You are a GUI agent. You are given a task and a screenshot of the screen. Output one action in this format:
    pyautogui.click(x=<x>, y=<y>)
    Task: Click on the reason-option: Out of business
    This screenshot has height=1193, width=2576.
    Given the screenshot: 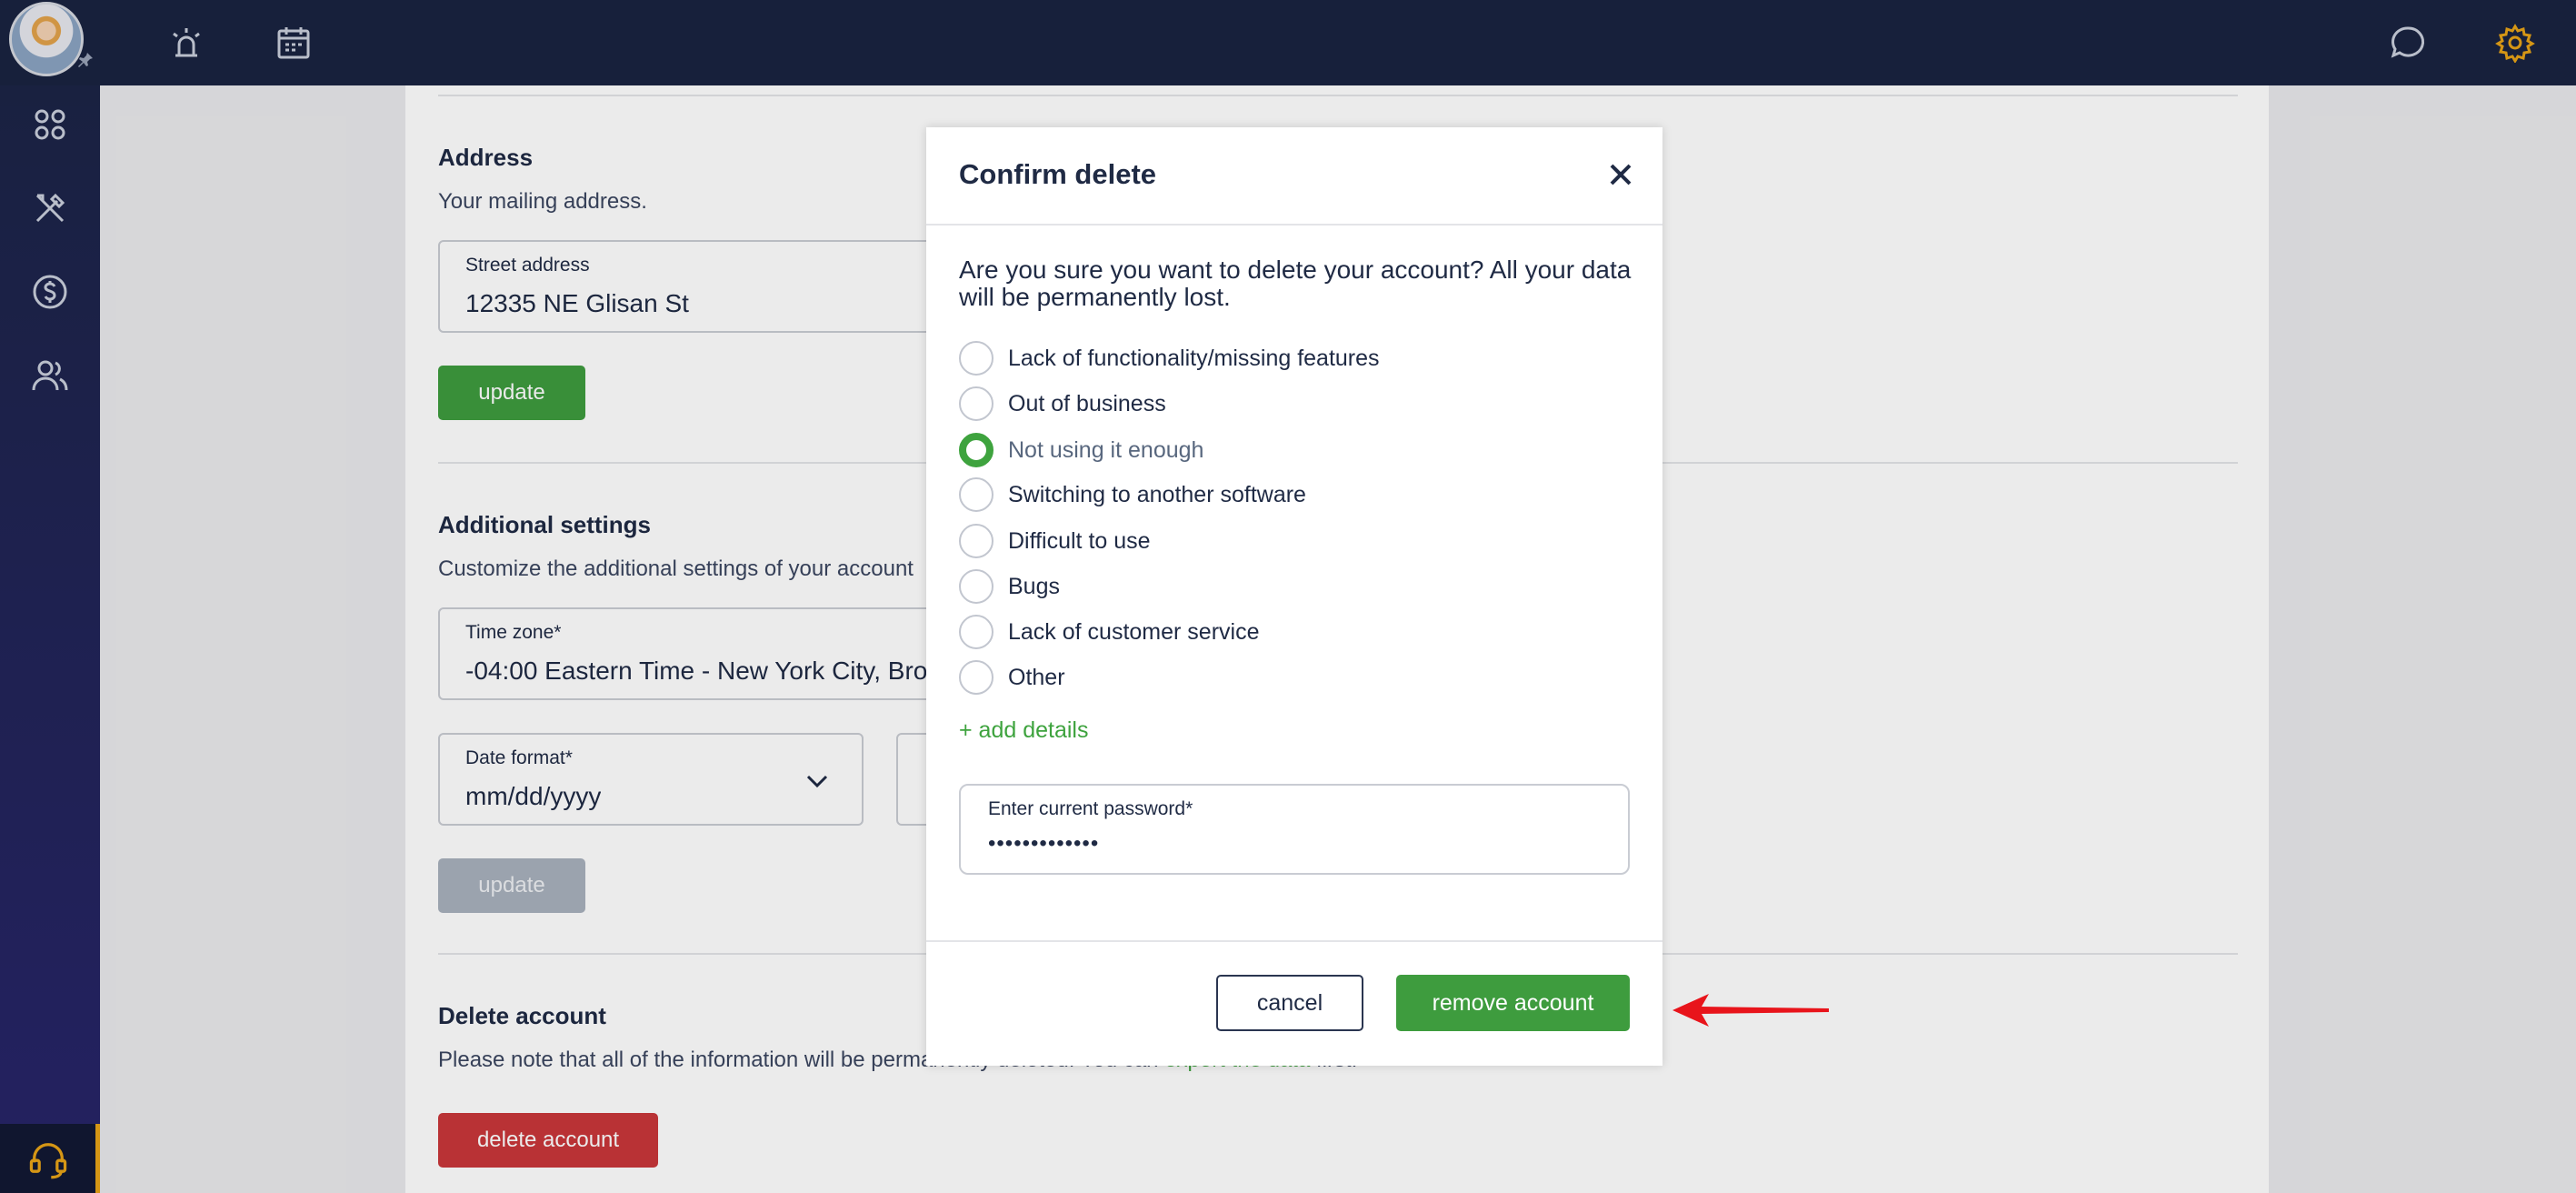 What is the action you would take?
    pyautogui.click(x=1062, y=404)
    